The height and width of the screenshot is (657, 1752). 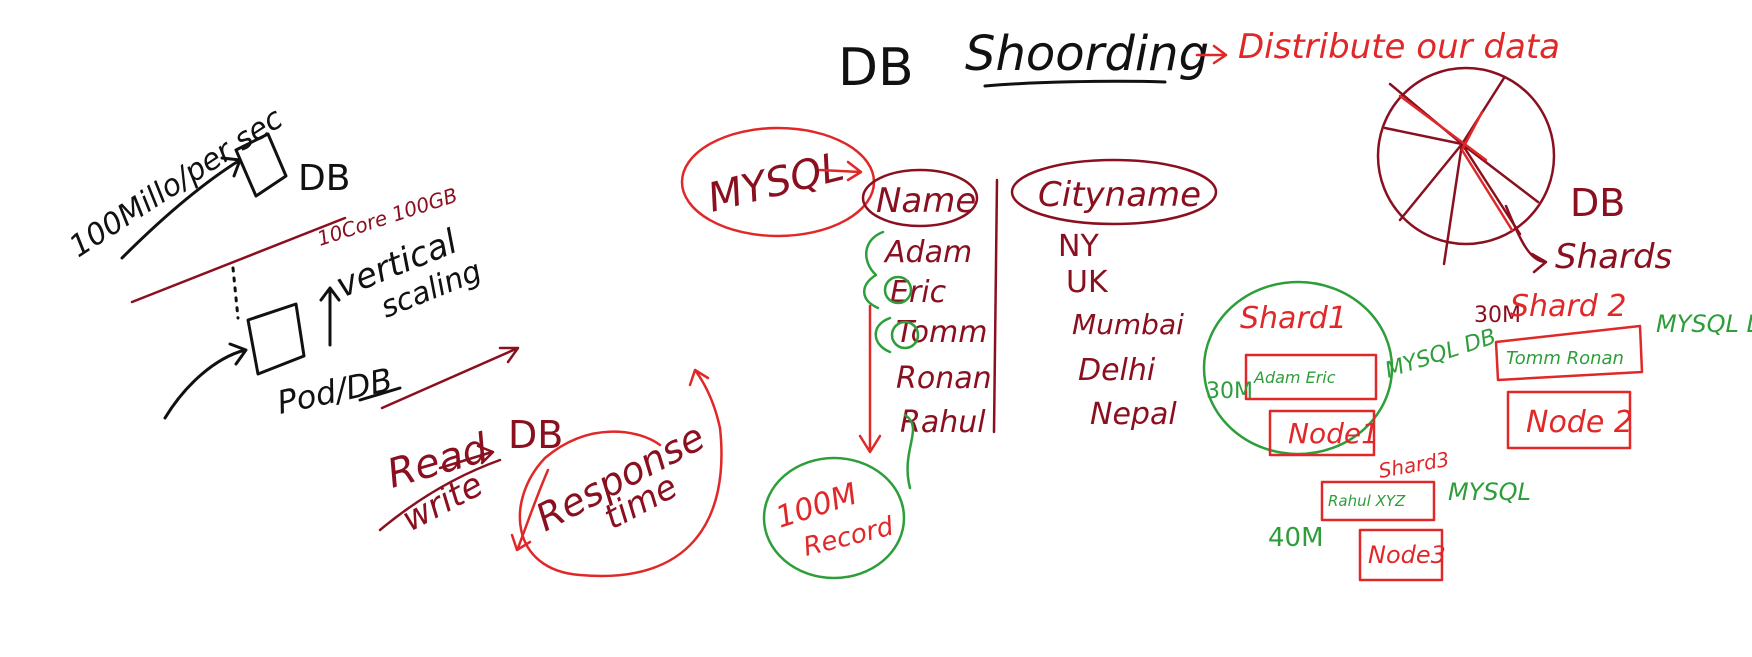 I want to click on mysql-label: MYSQL, so click(x=775, y=183).